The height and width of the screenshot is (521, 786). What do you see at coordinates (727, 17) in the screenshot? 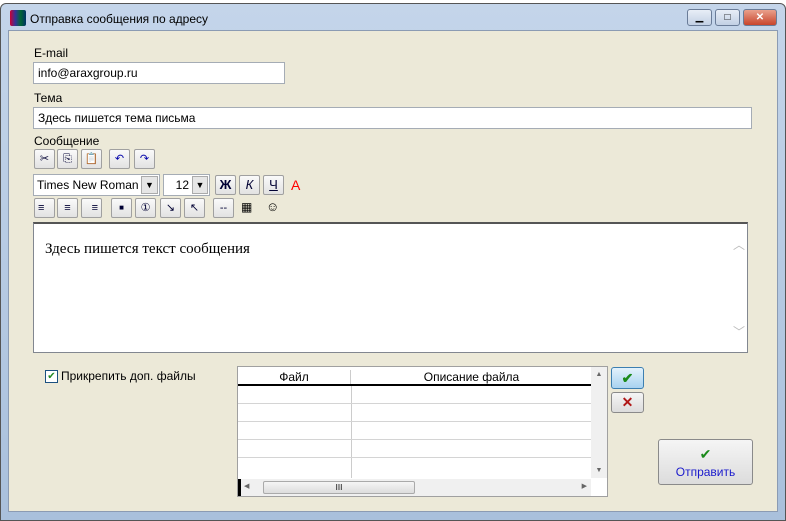
I see `maximize-button: □` at bounding box center [727, 17].